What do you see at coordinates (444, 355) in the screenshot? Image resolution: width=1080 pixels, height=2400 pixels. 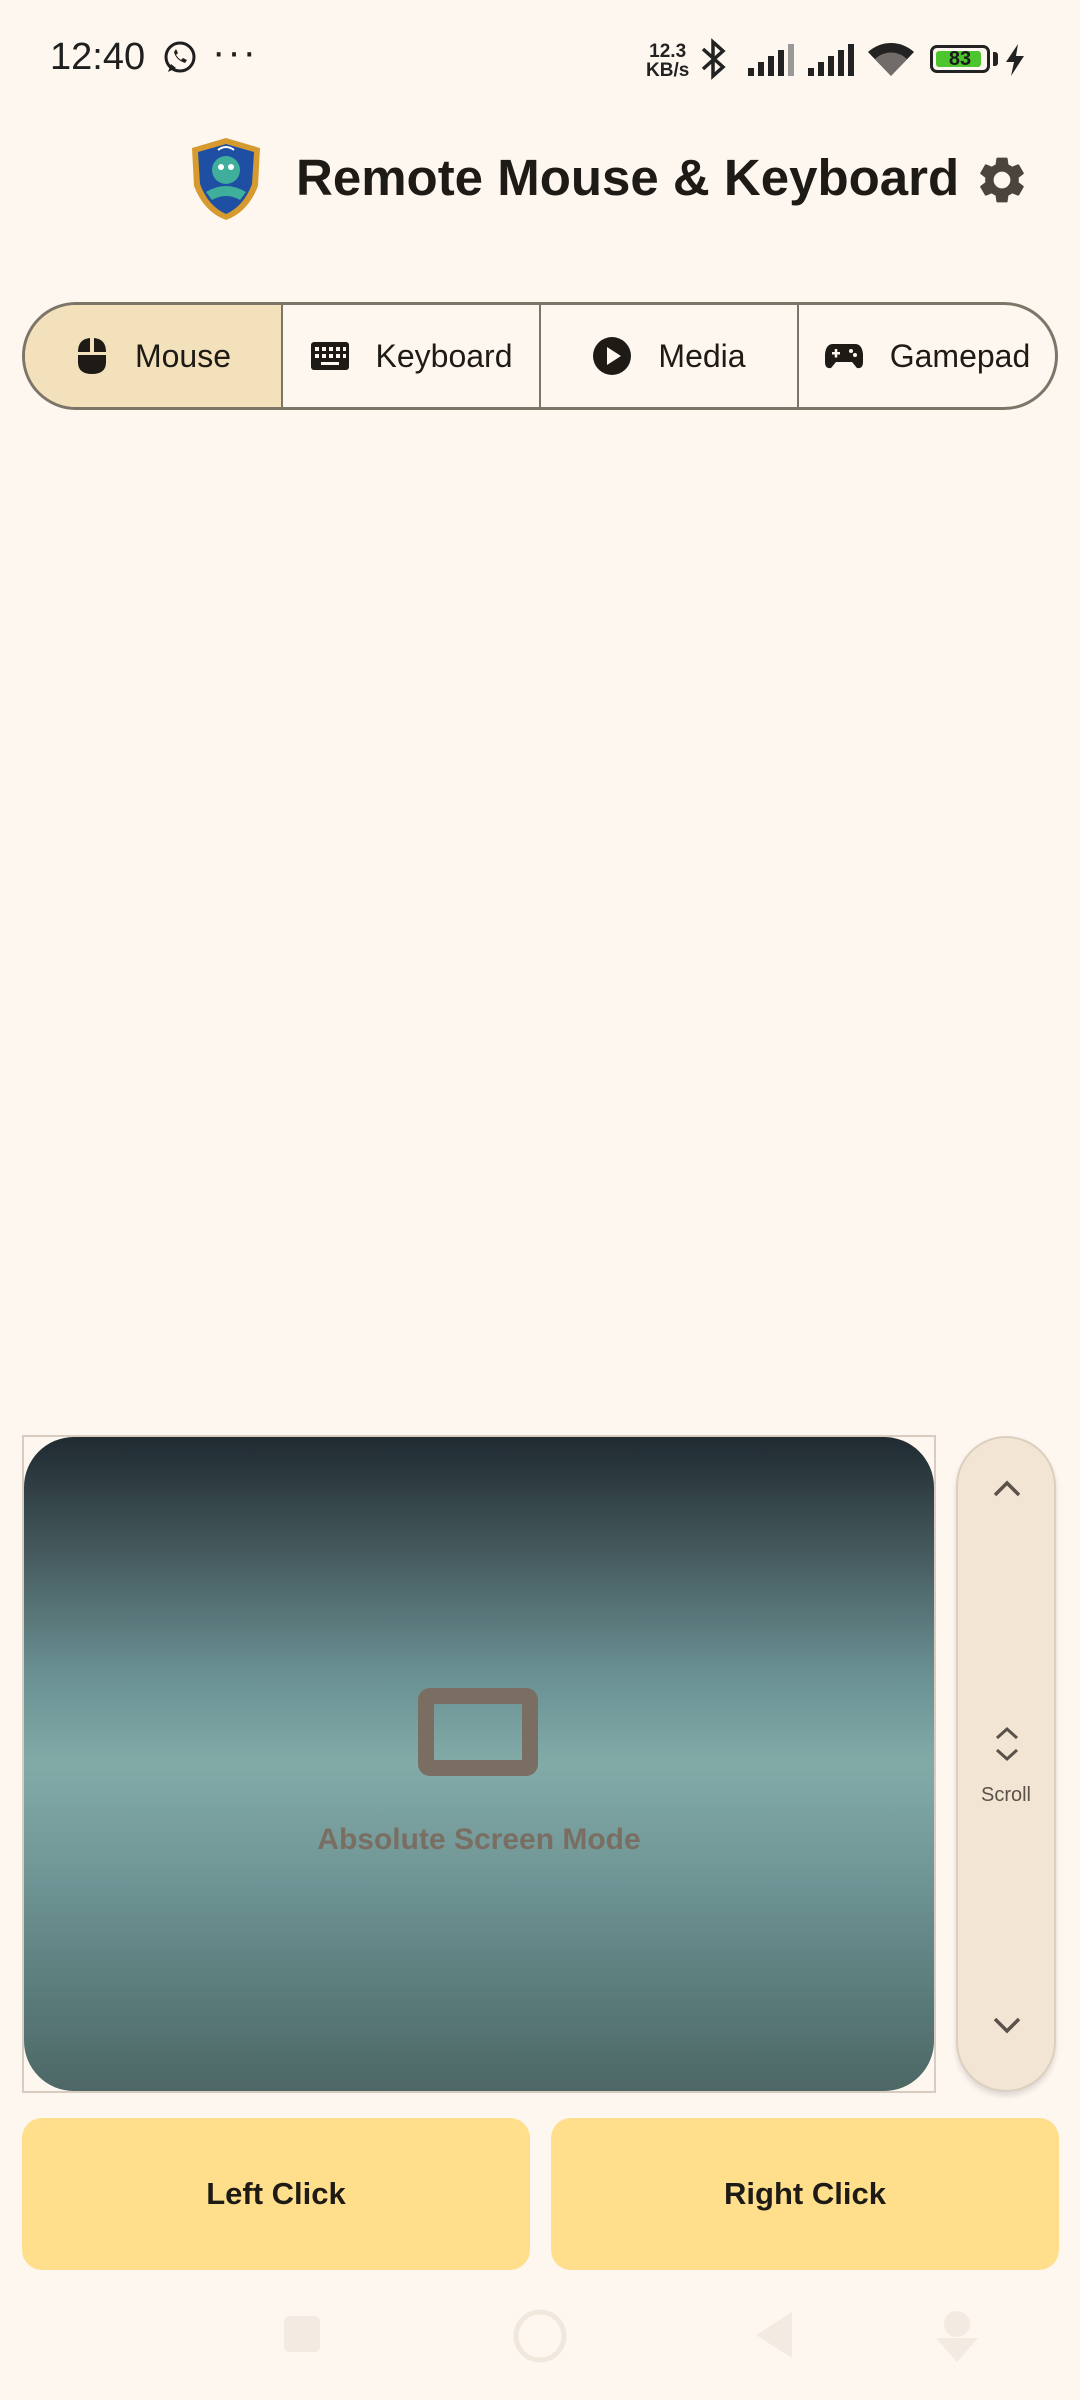 I see `tab-label: Keyboard` at bounding box center [444, 355].